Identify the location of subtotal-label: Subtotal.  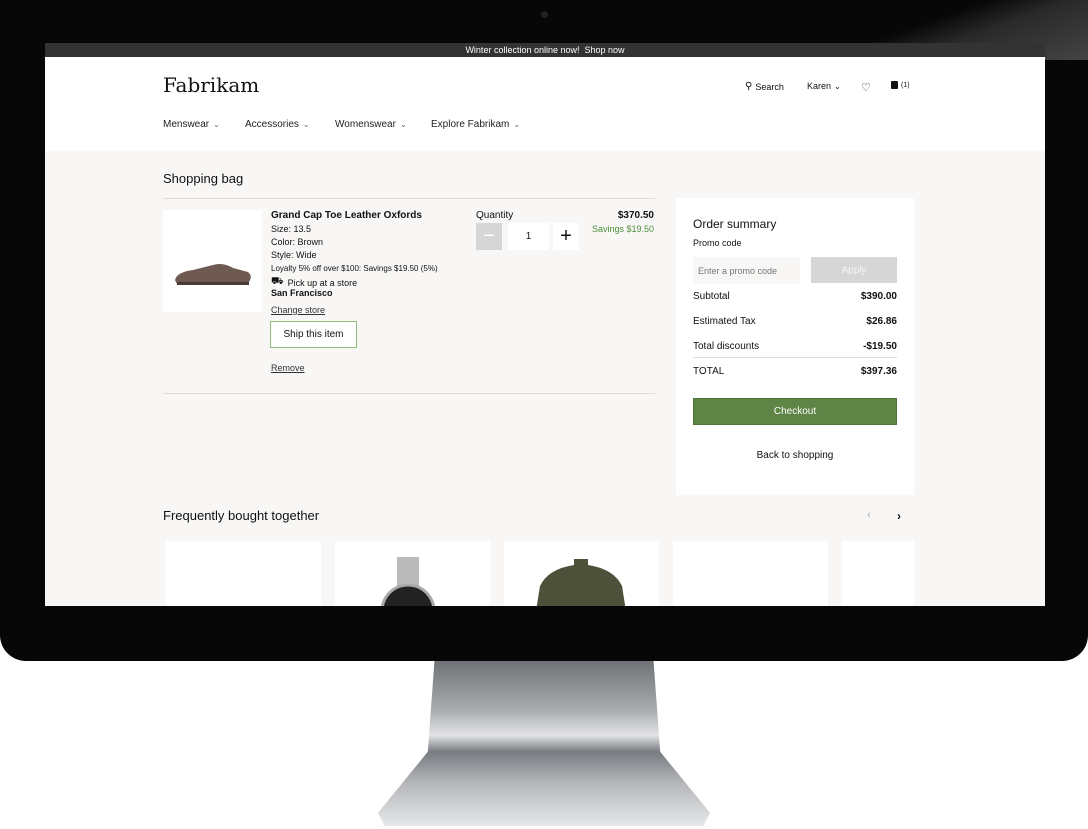
(711, 296).